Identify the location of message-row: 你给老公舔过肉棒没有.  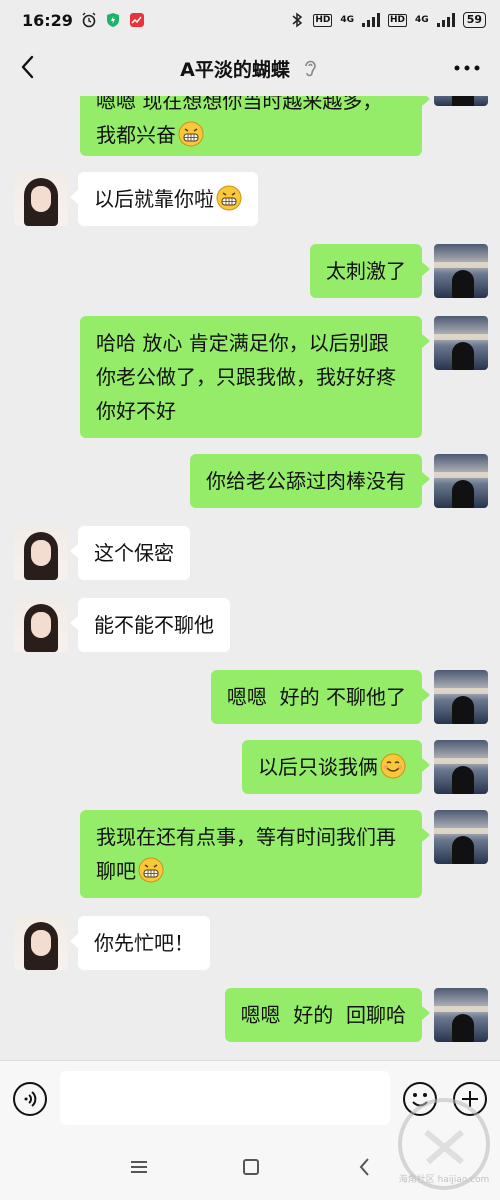
(250, 481).